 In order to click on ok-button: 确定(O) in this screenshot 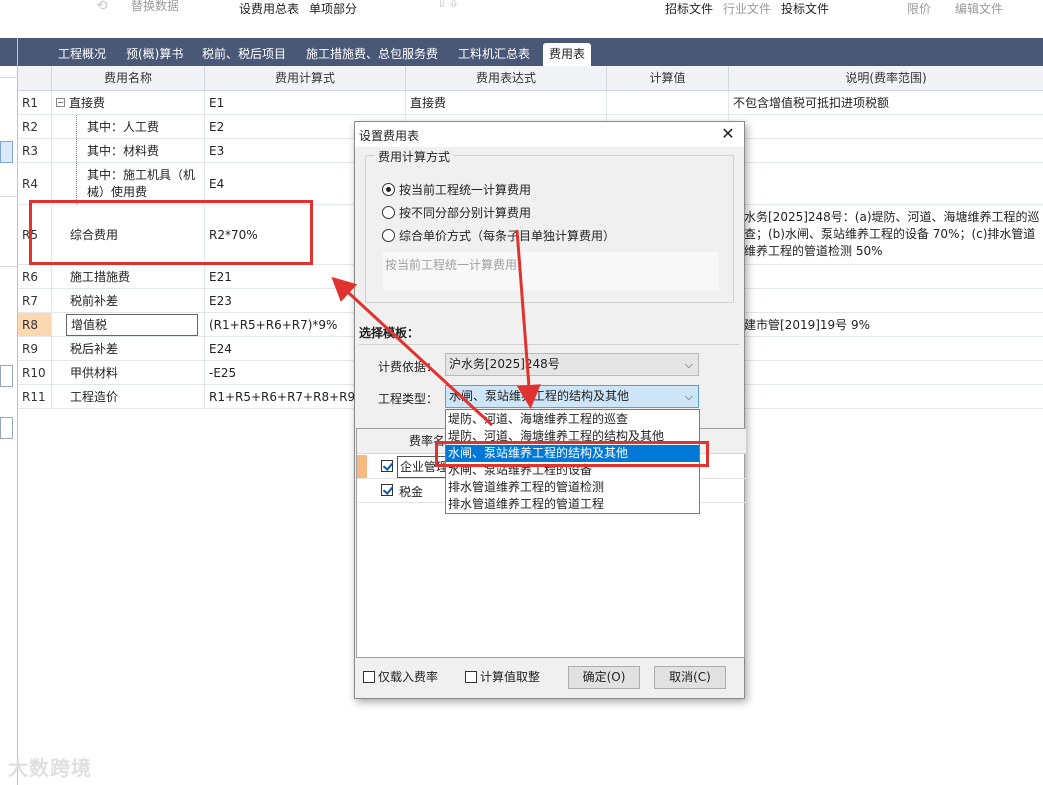, I will do `click(604, 677)`.